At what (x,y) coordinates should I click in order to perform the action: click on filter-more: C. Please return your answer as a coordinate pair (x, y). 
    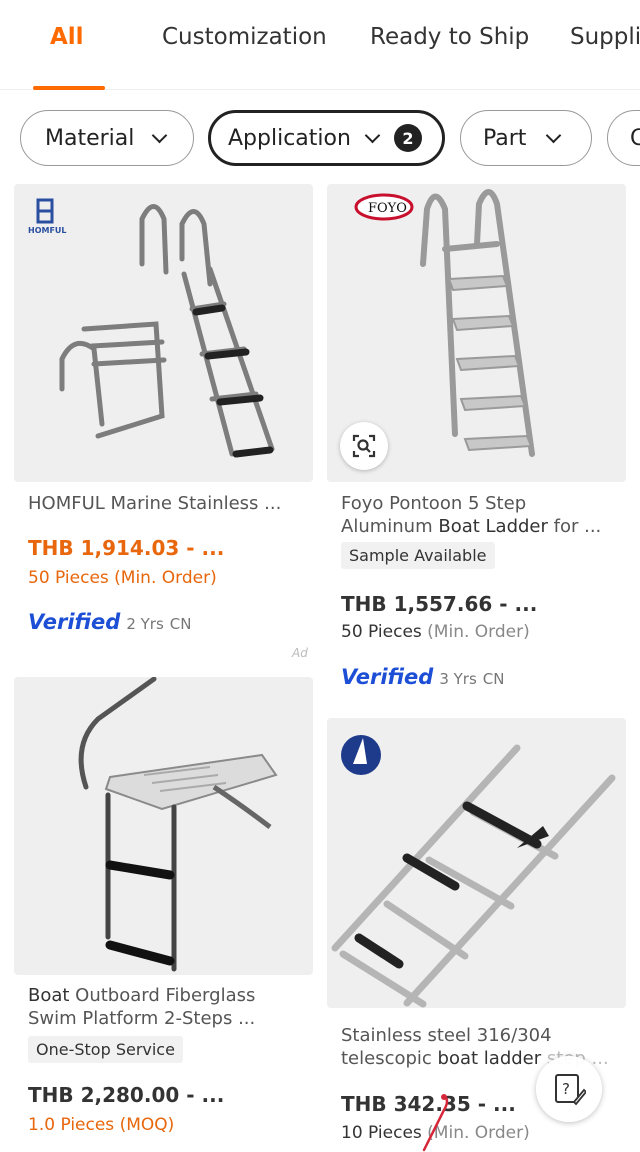
    Looking at the image, I should click on (623, 138).